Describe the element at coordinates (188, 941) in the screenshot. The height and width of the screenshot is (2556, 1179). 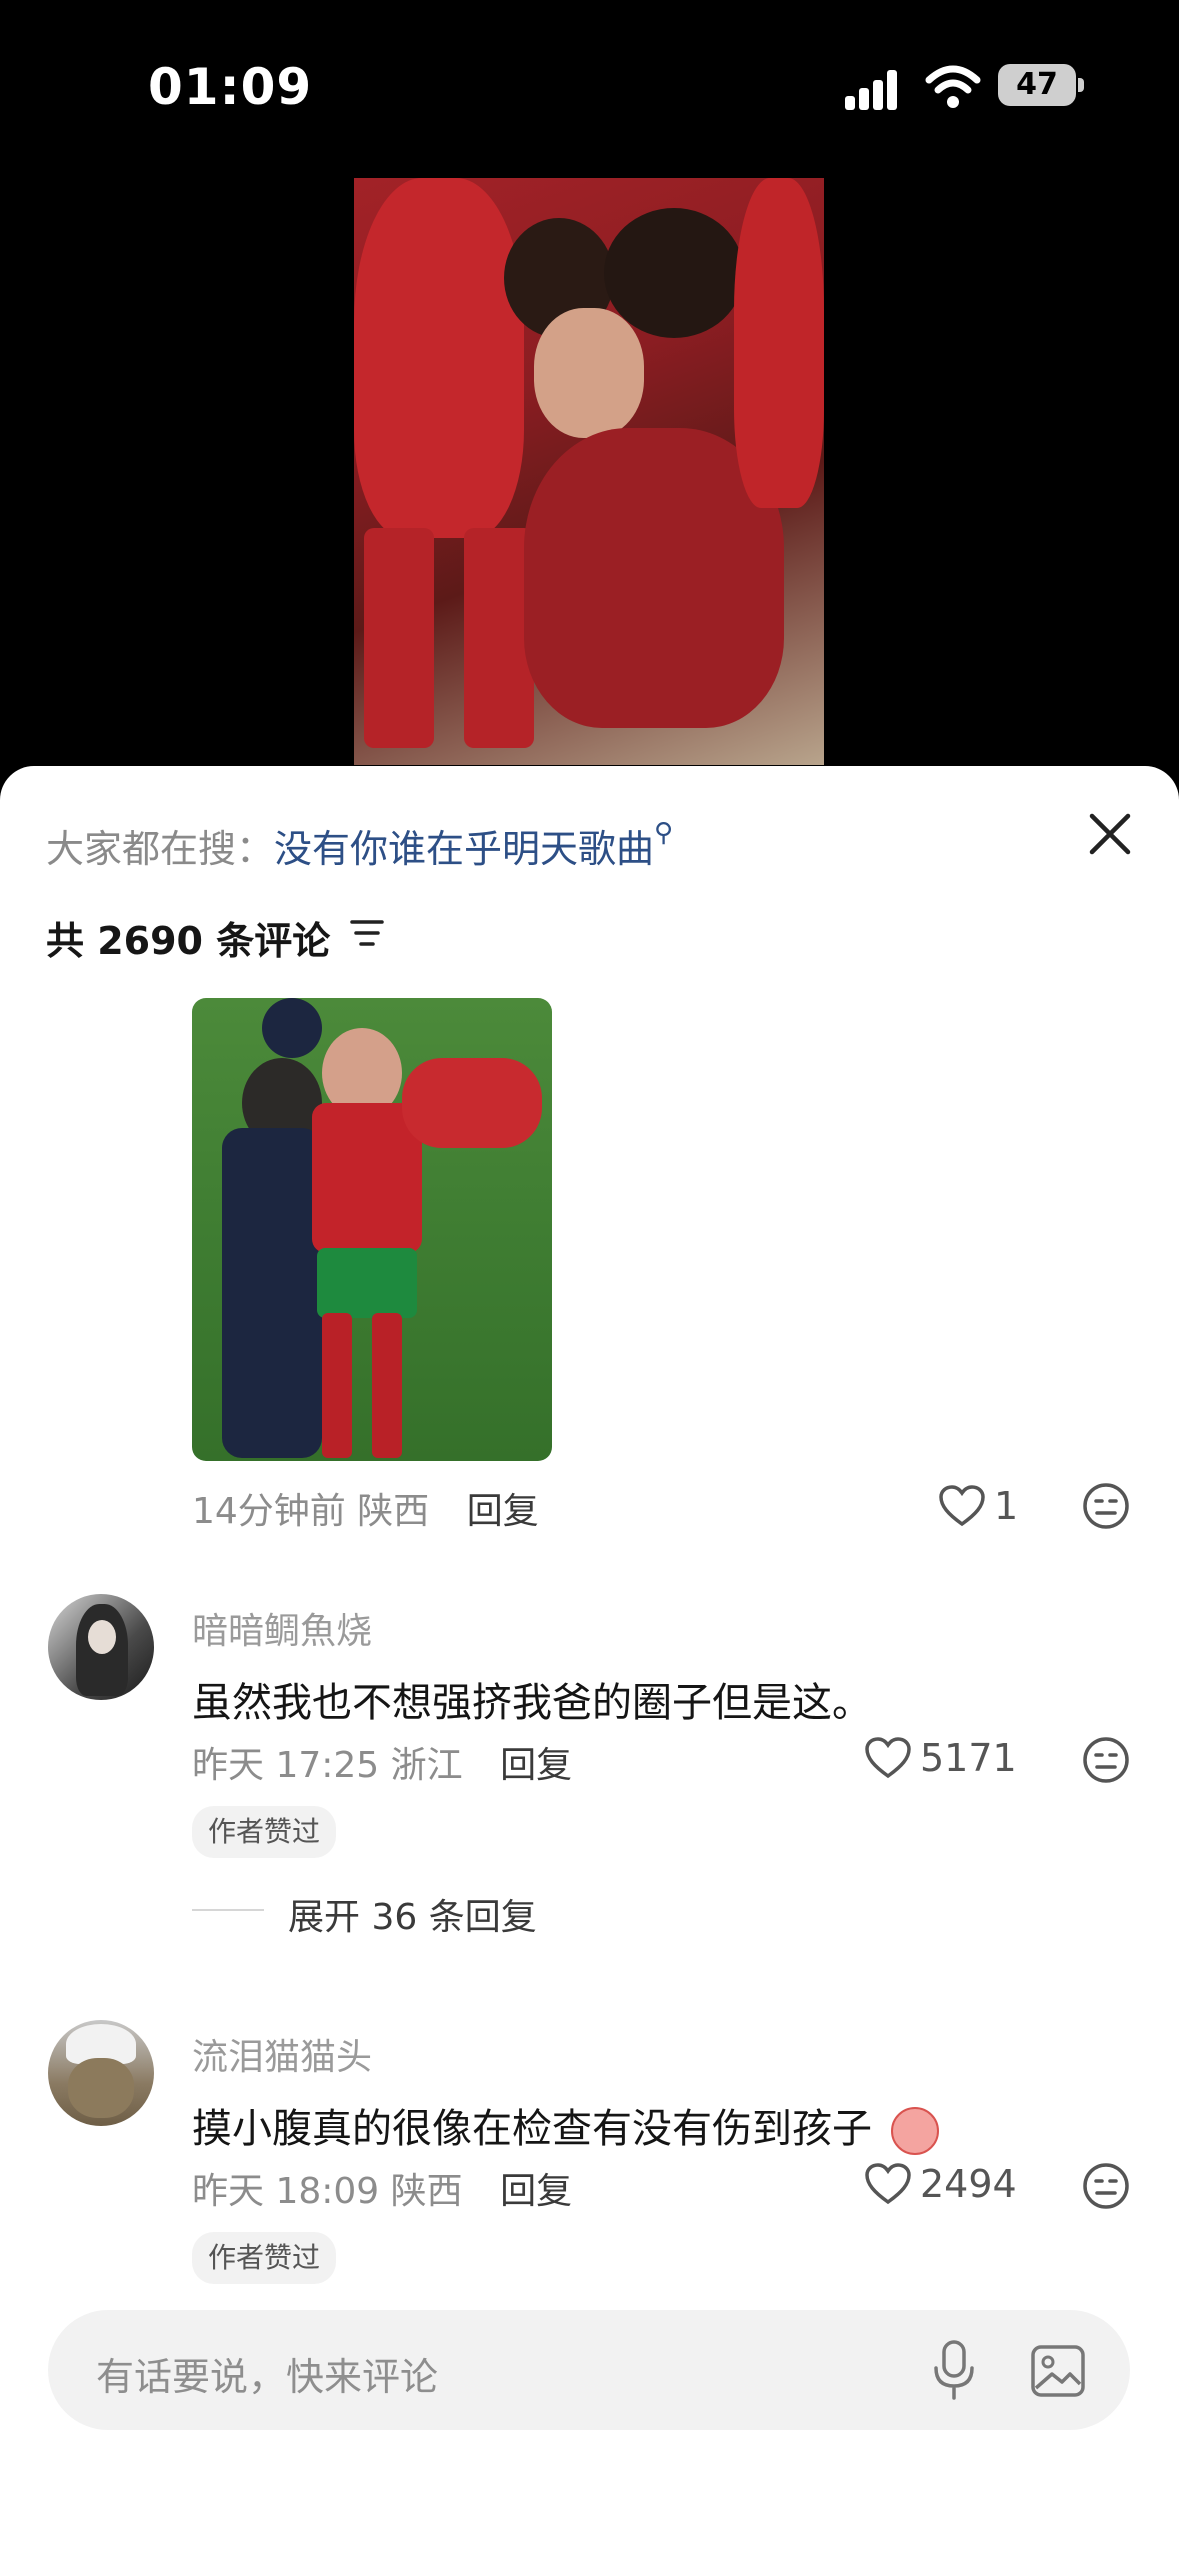
I see `comment-count: 共 2690 条评论` at that location.